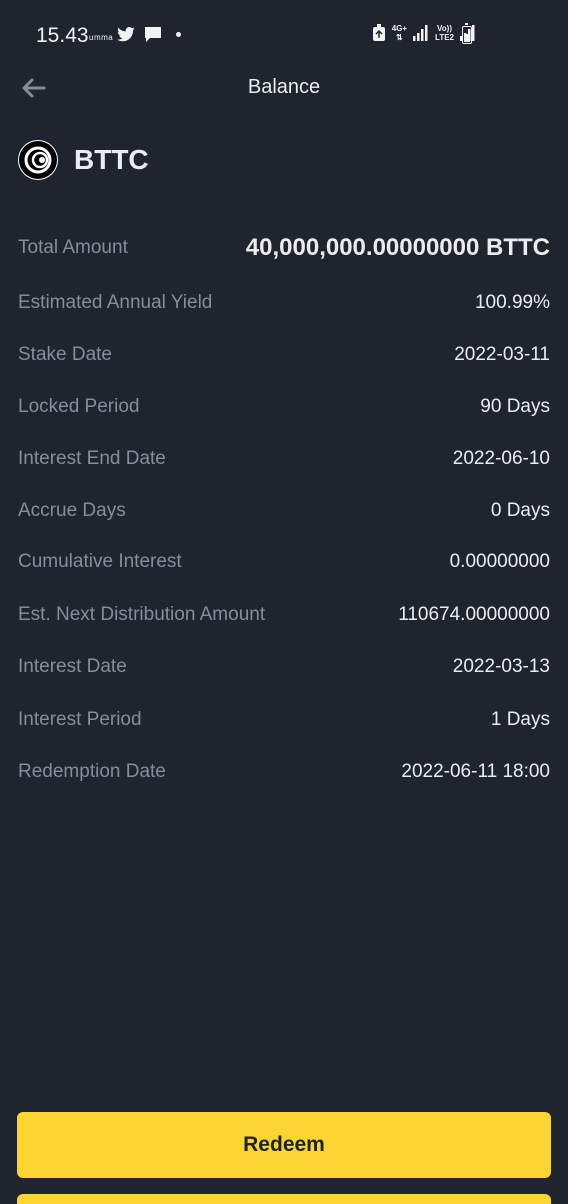 This screenshot has height=1204, width=568. I want to click on signal-icon, so click(420, 33).